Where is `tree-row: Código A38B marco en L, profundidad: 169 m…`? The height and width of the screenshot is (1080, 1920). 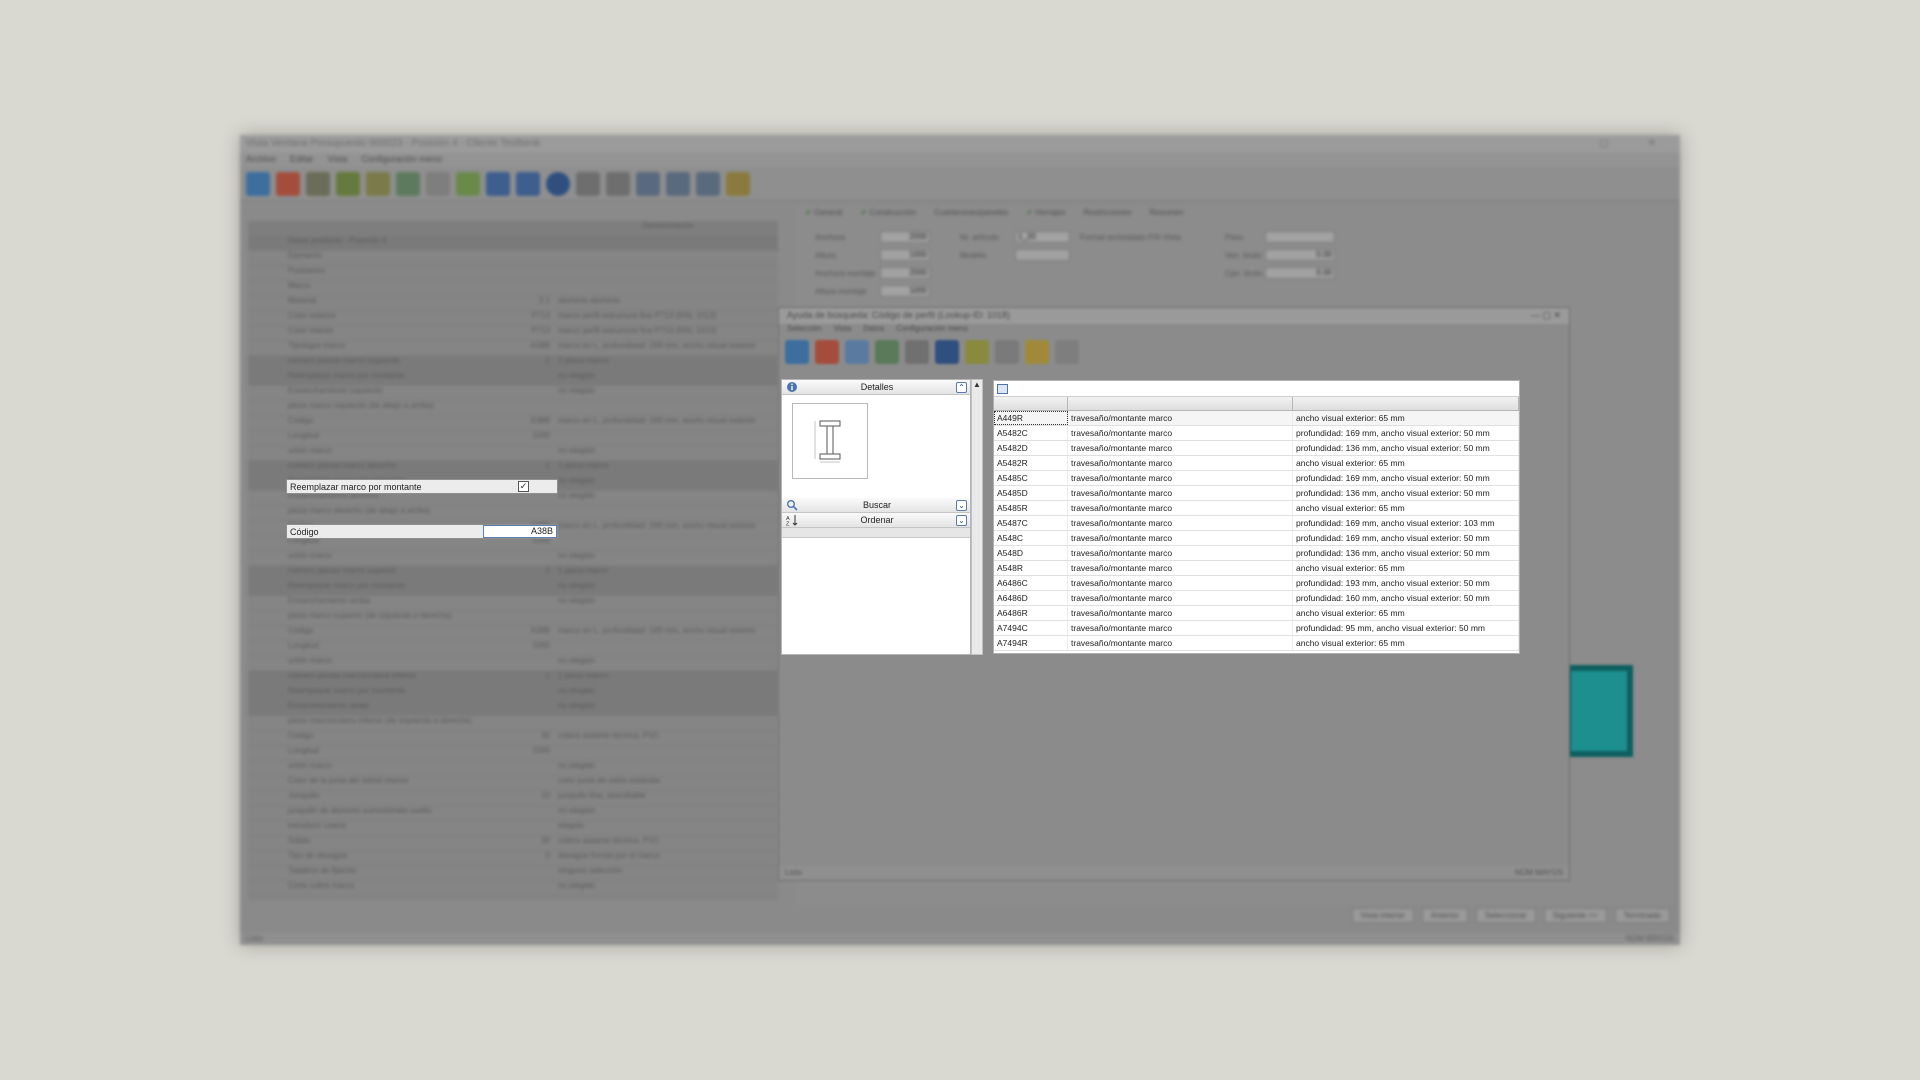 tree-row: Código A38B marco en L, profundidad: 169 m… is located at coordinates (513, 633).